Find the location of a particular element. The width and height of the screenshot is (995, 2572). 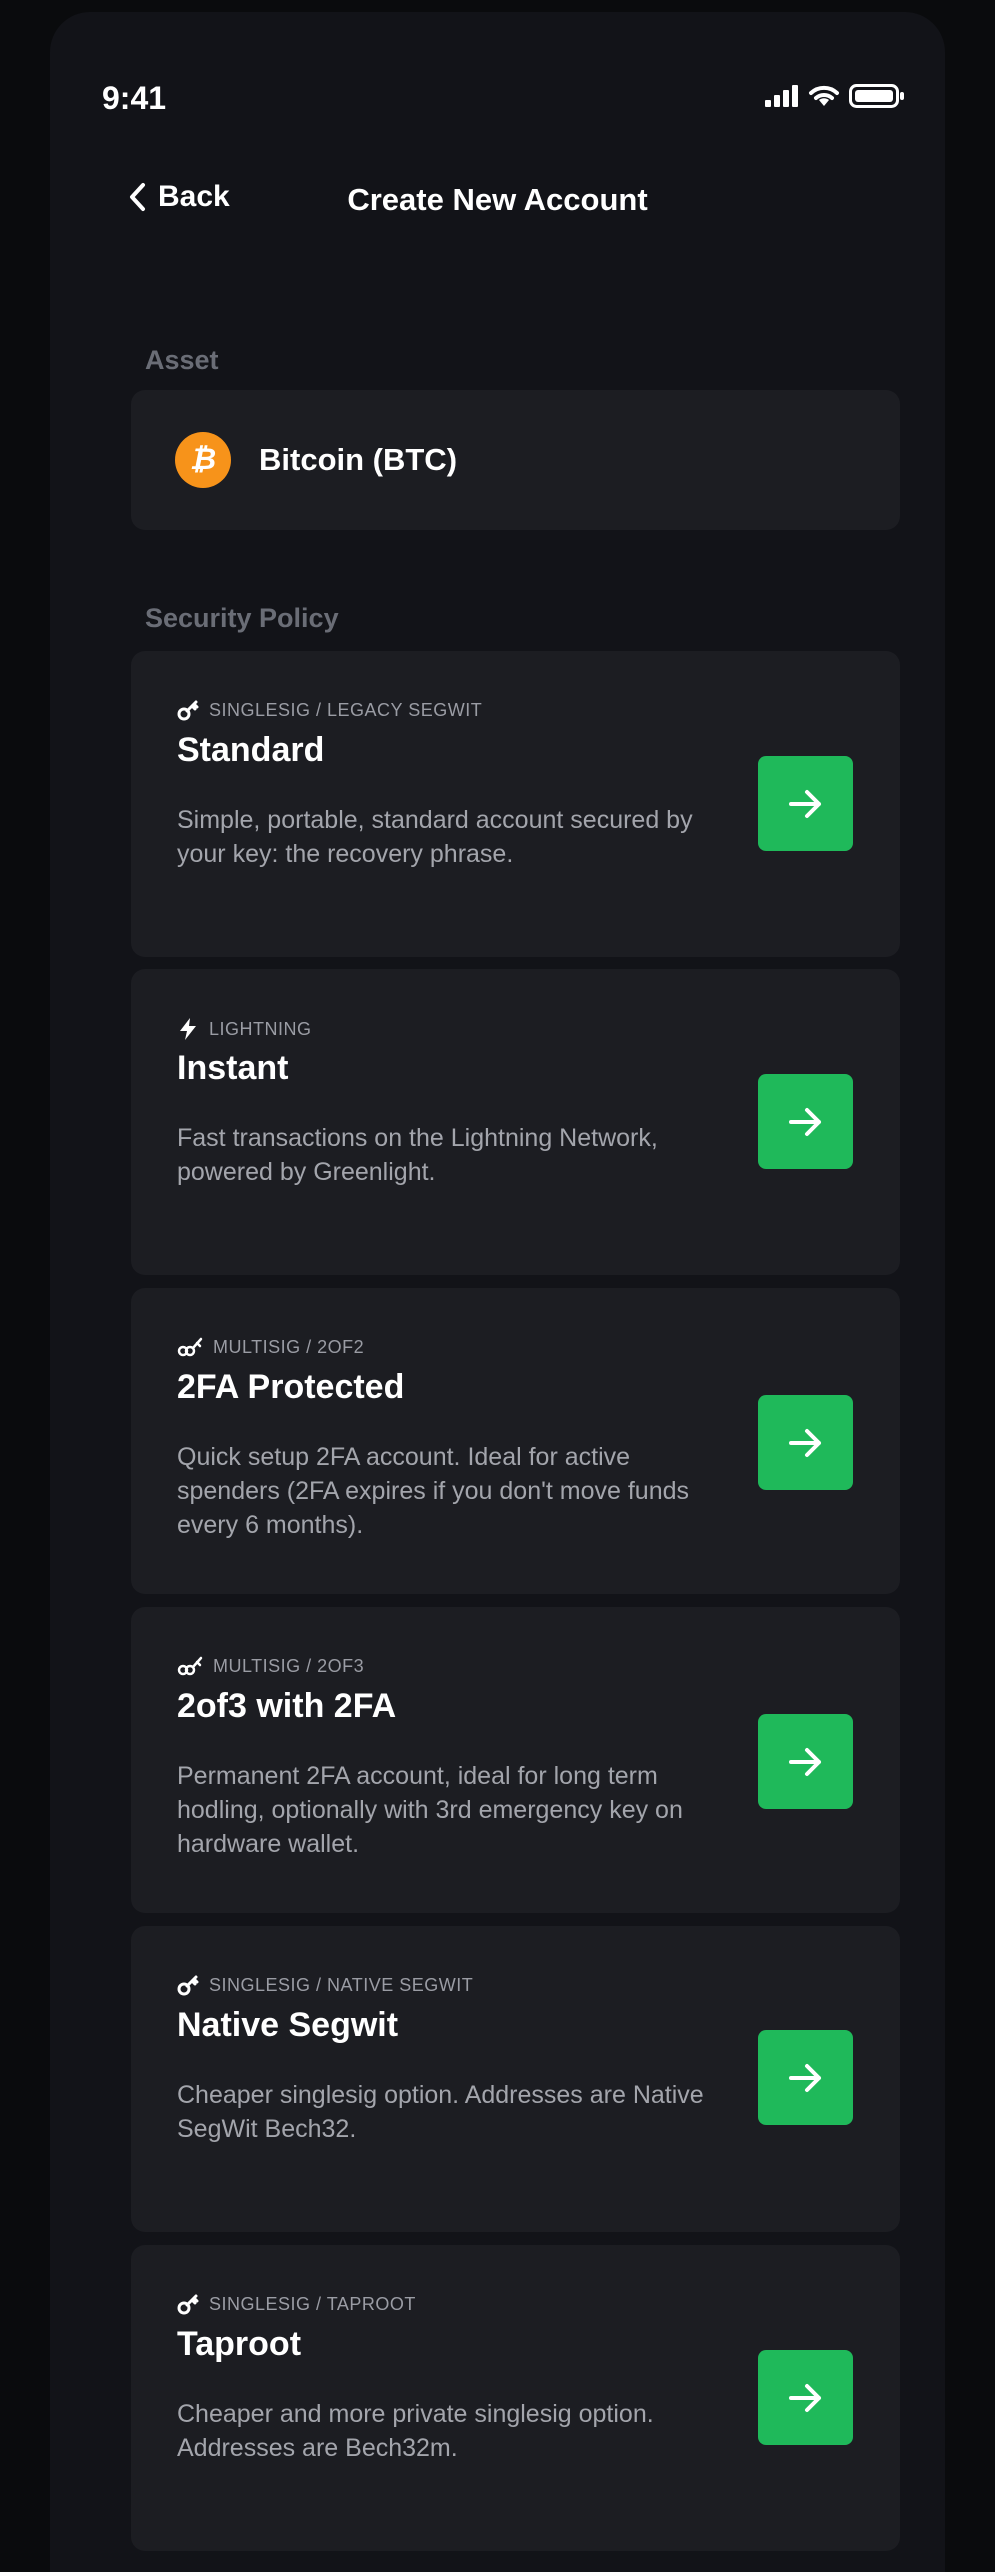

cellular-signal-icon is located at coordinates (781, 96).